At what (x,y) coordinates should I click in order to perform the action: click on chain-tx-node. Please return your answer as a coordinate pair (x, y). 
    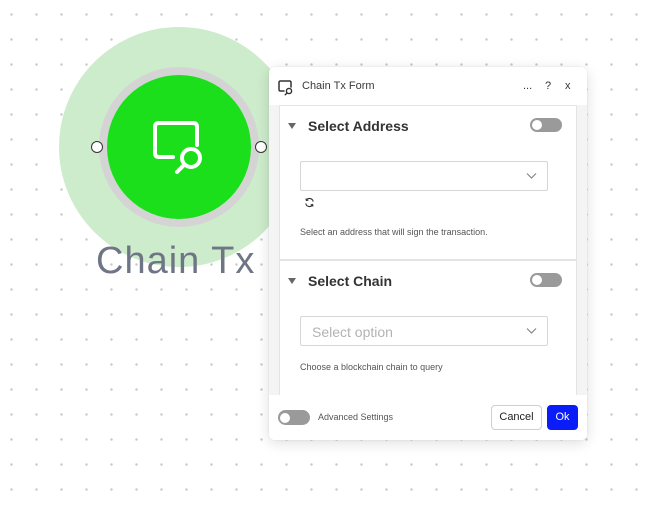
    Looking at the image, I should click on (179, 147).